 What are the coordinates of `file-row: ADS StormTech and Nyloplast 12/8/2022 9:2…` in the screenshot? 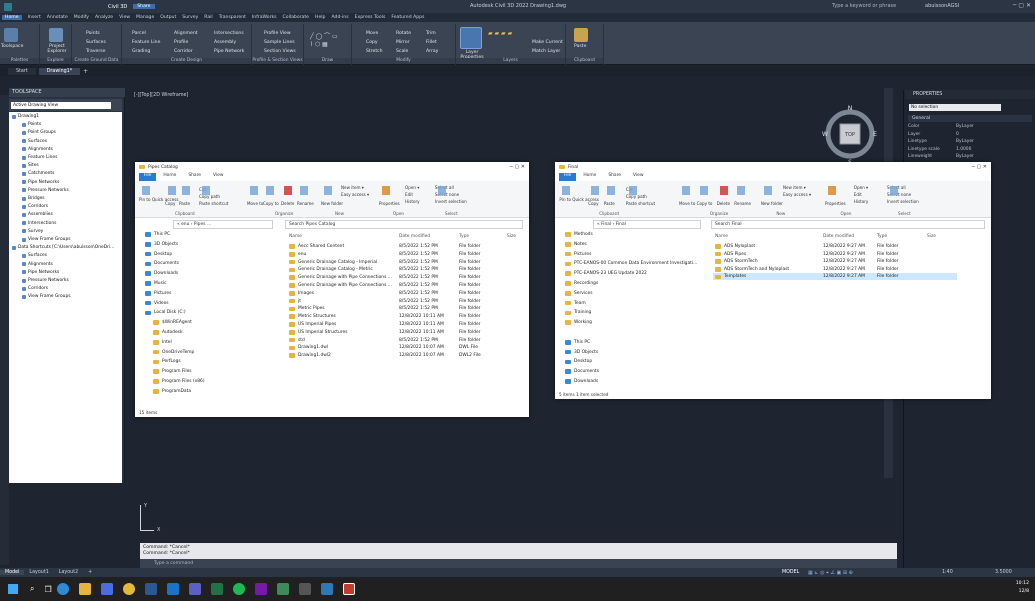 It's located at (835, 269).